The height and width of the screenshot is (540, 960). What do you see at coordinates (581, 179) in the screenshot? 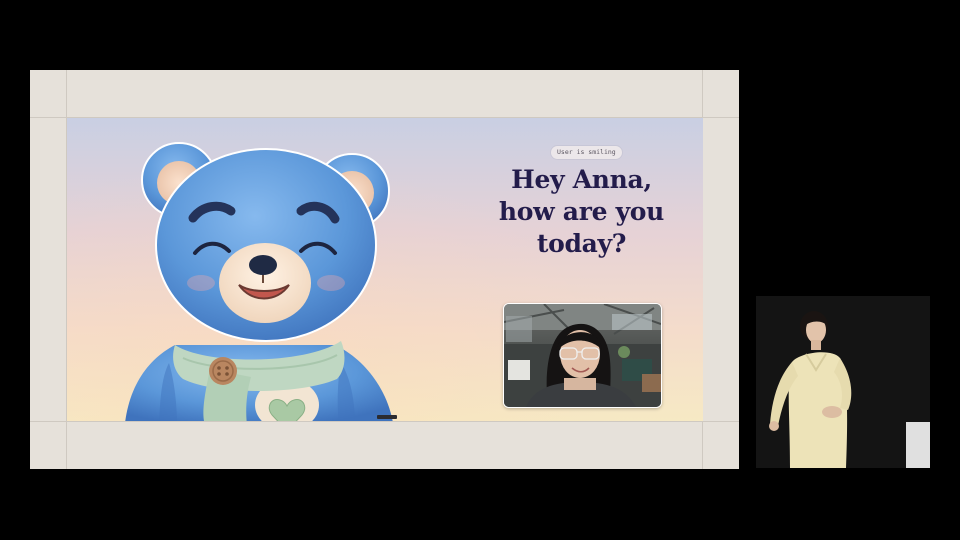
I see `greeting-line-1: Hey Anna,` at bounding box center [581, 179].